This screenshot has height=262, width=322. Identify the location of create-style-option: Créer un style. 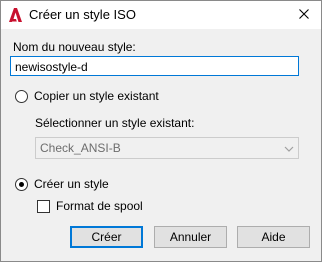
(62, 184).